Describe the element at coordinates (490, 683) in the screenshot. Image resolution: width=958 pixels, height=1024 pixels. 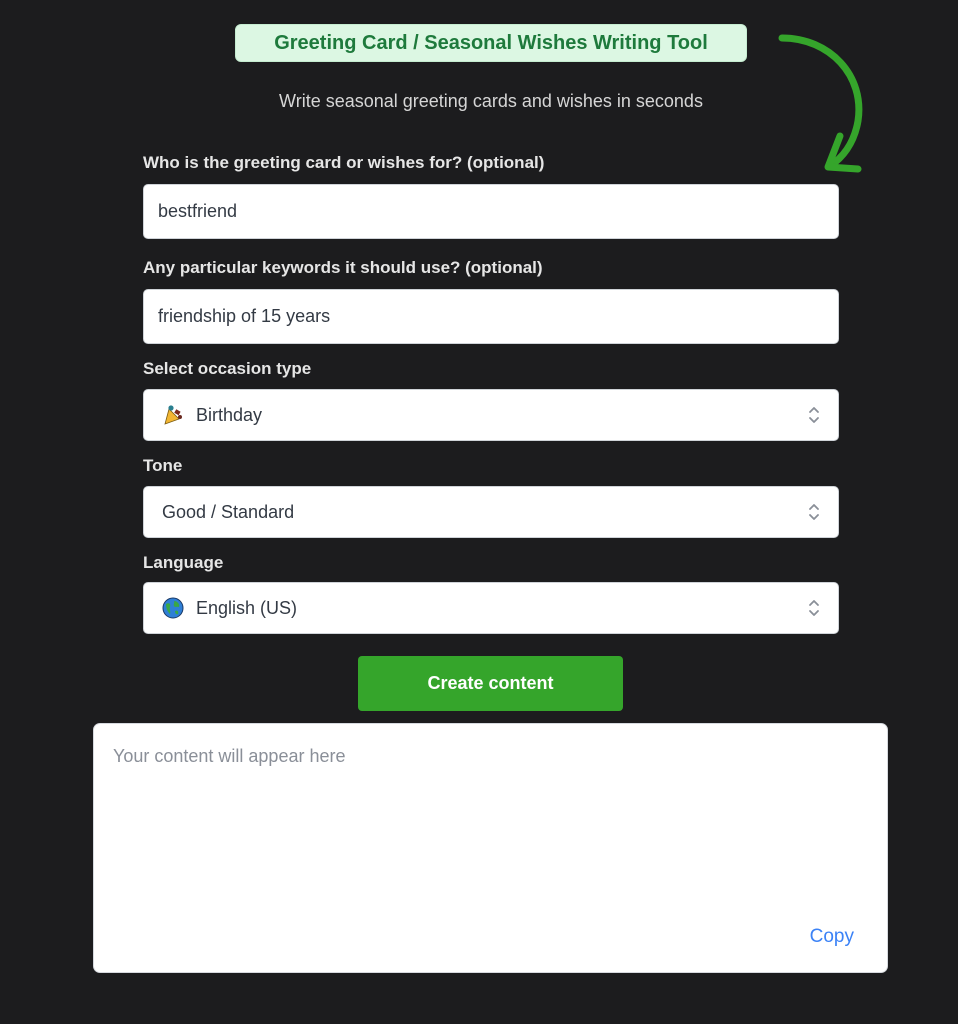
I see `create-content-button: Create content` at that location.